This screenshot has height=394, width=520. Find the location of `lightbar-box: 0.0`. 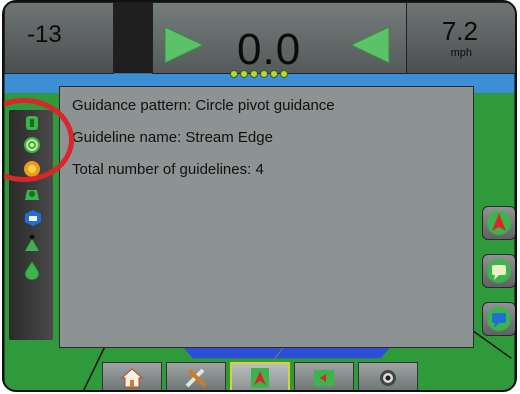

lightbar-box: 0.0 is located at coordinates (280, 38).